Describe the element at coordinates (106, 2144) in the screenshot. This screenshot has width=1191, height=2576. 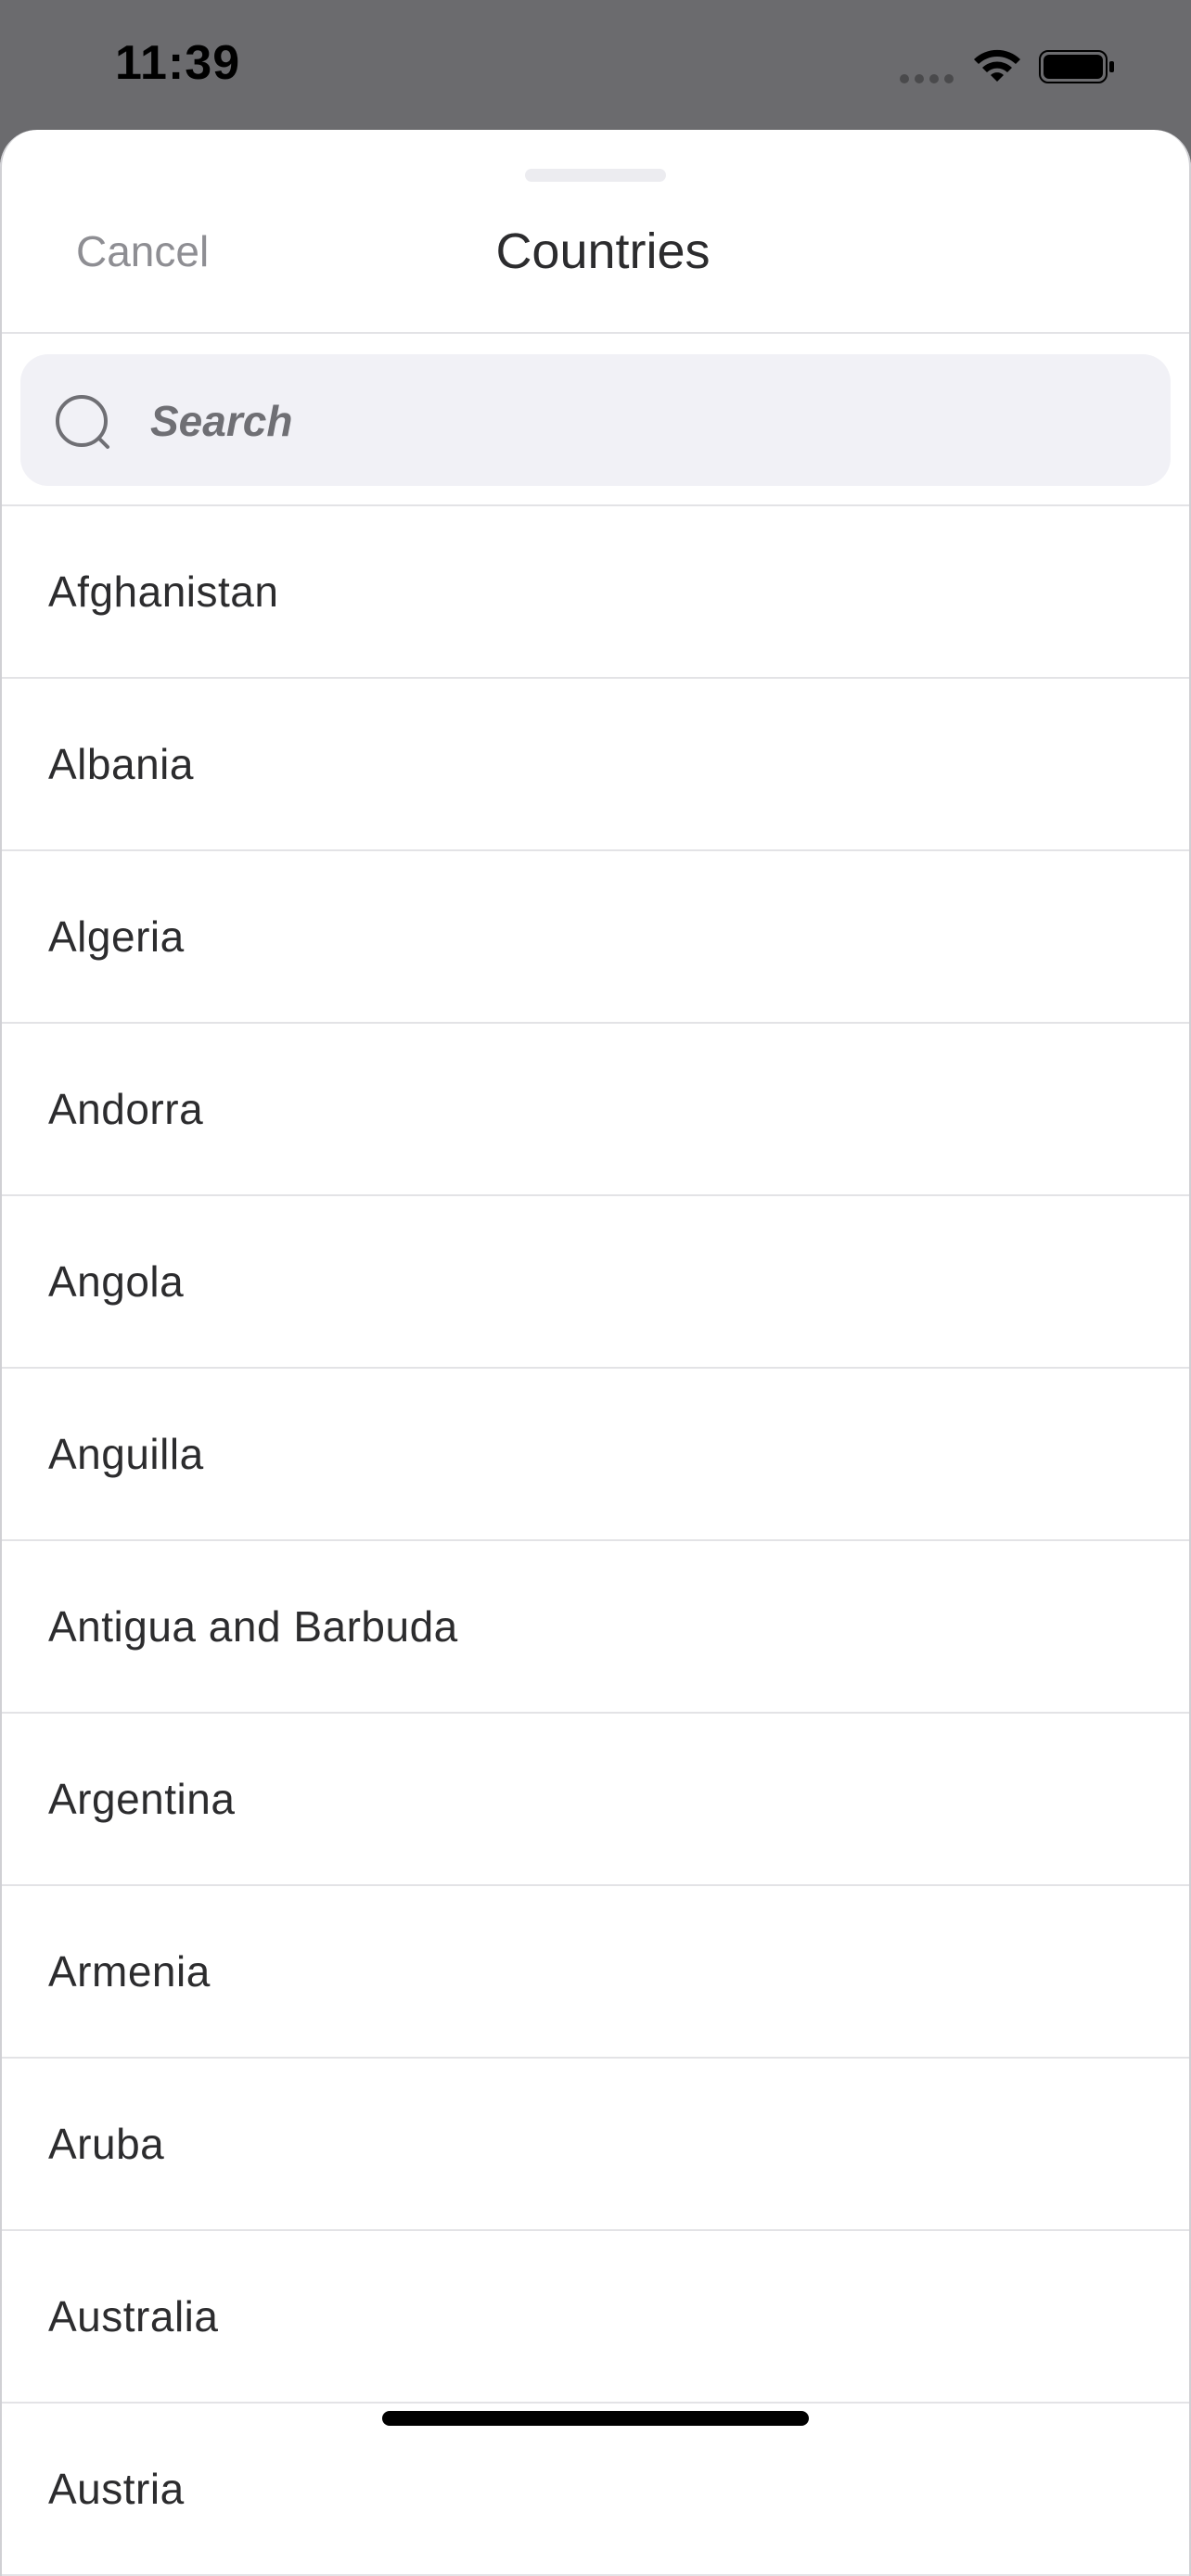
I see `country-label: Aruba` at that location.